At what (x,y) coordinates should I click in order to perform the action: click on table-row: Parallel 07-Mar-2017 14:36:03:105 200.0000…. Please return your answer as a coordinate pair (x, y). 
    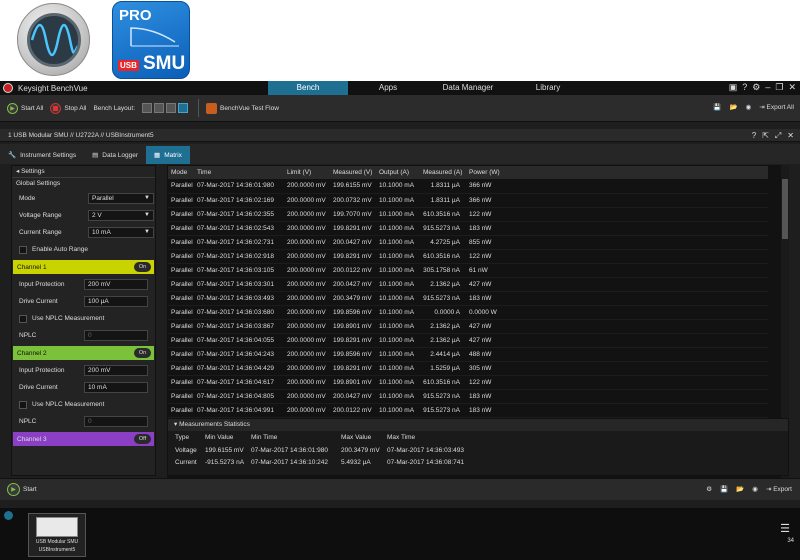
    Looking at the image, I should click on (468, 270).